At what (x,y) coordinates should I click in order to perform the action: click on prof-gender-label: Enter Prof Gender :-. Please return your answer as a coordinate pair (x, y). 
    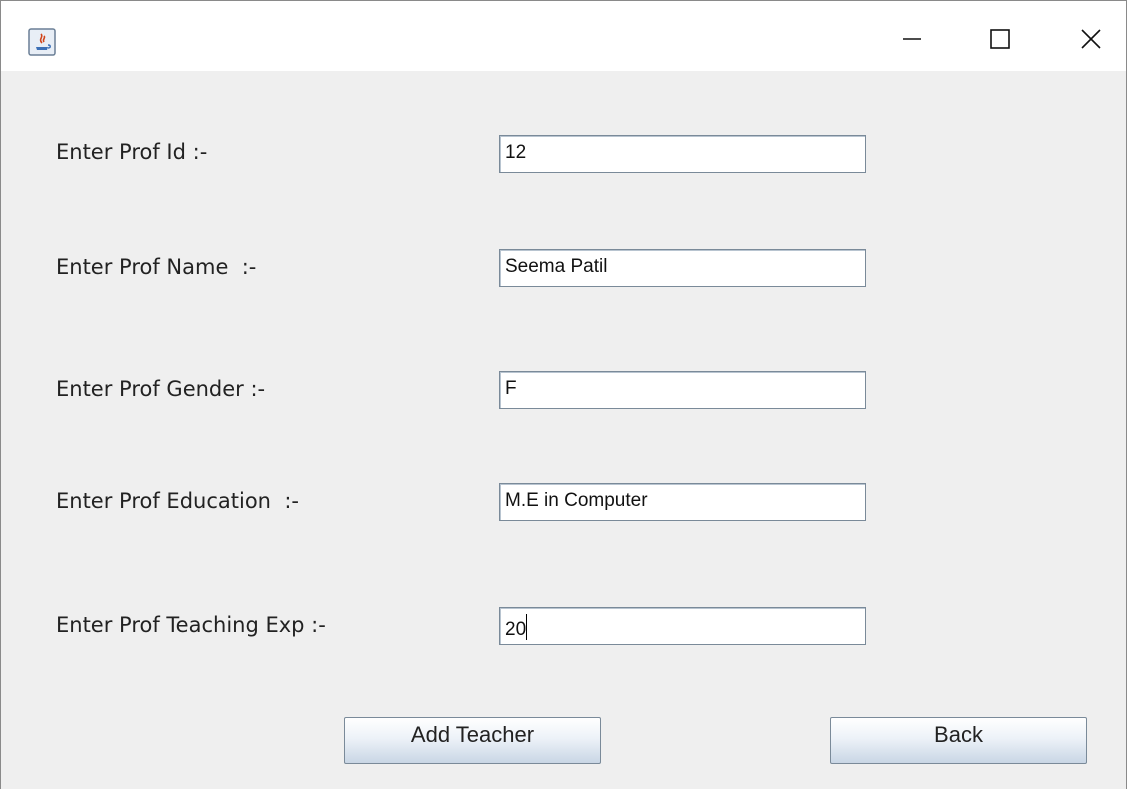
    Looking at the image, I should click on (161, 389).